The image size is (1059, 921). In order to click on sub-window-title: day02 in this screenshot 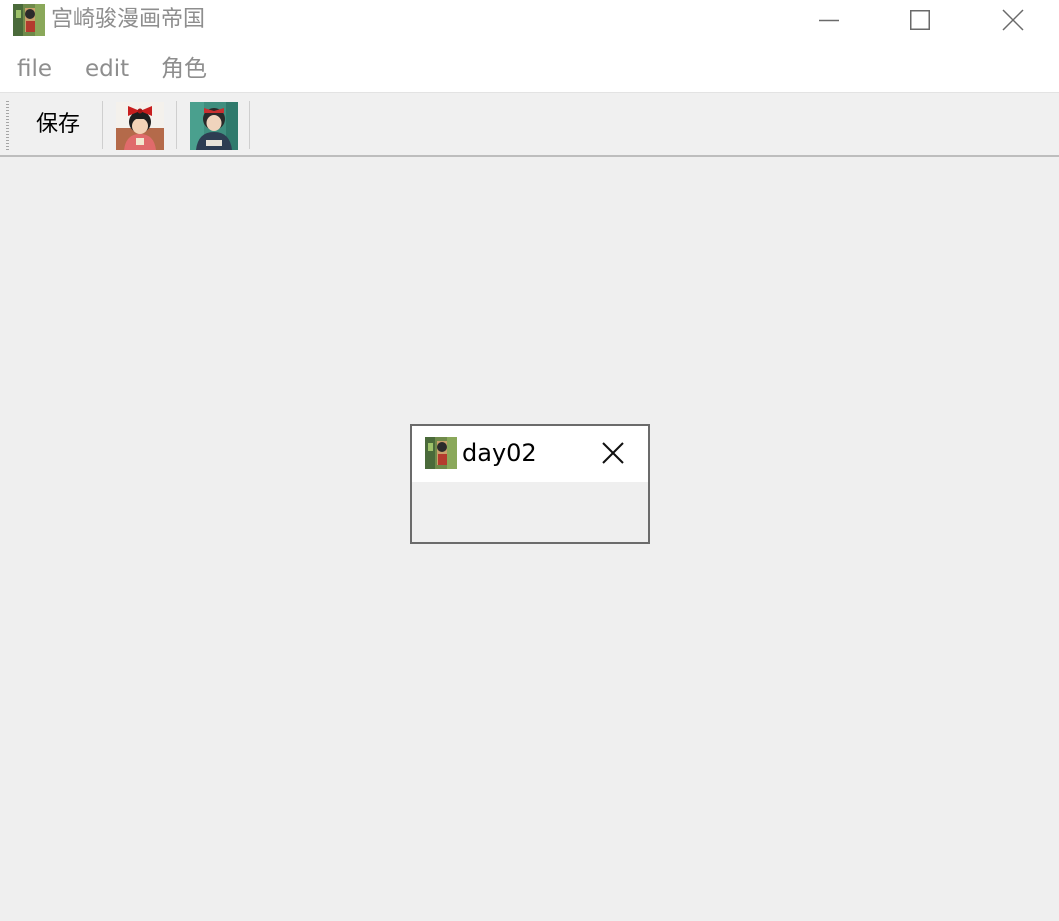, I will do `click(499, 453)`.